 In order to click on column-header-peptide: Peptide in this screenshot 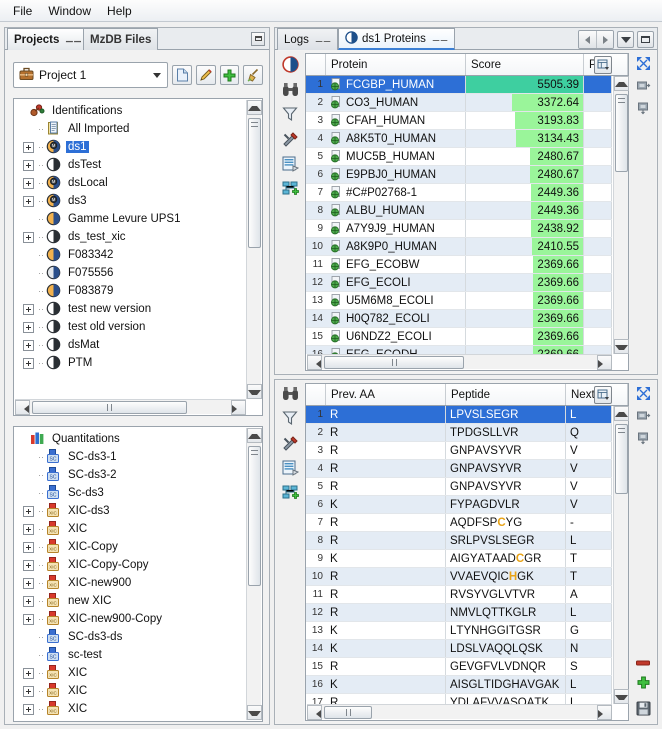, I will do `click(506, 394)`.